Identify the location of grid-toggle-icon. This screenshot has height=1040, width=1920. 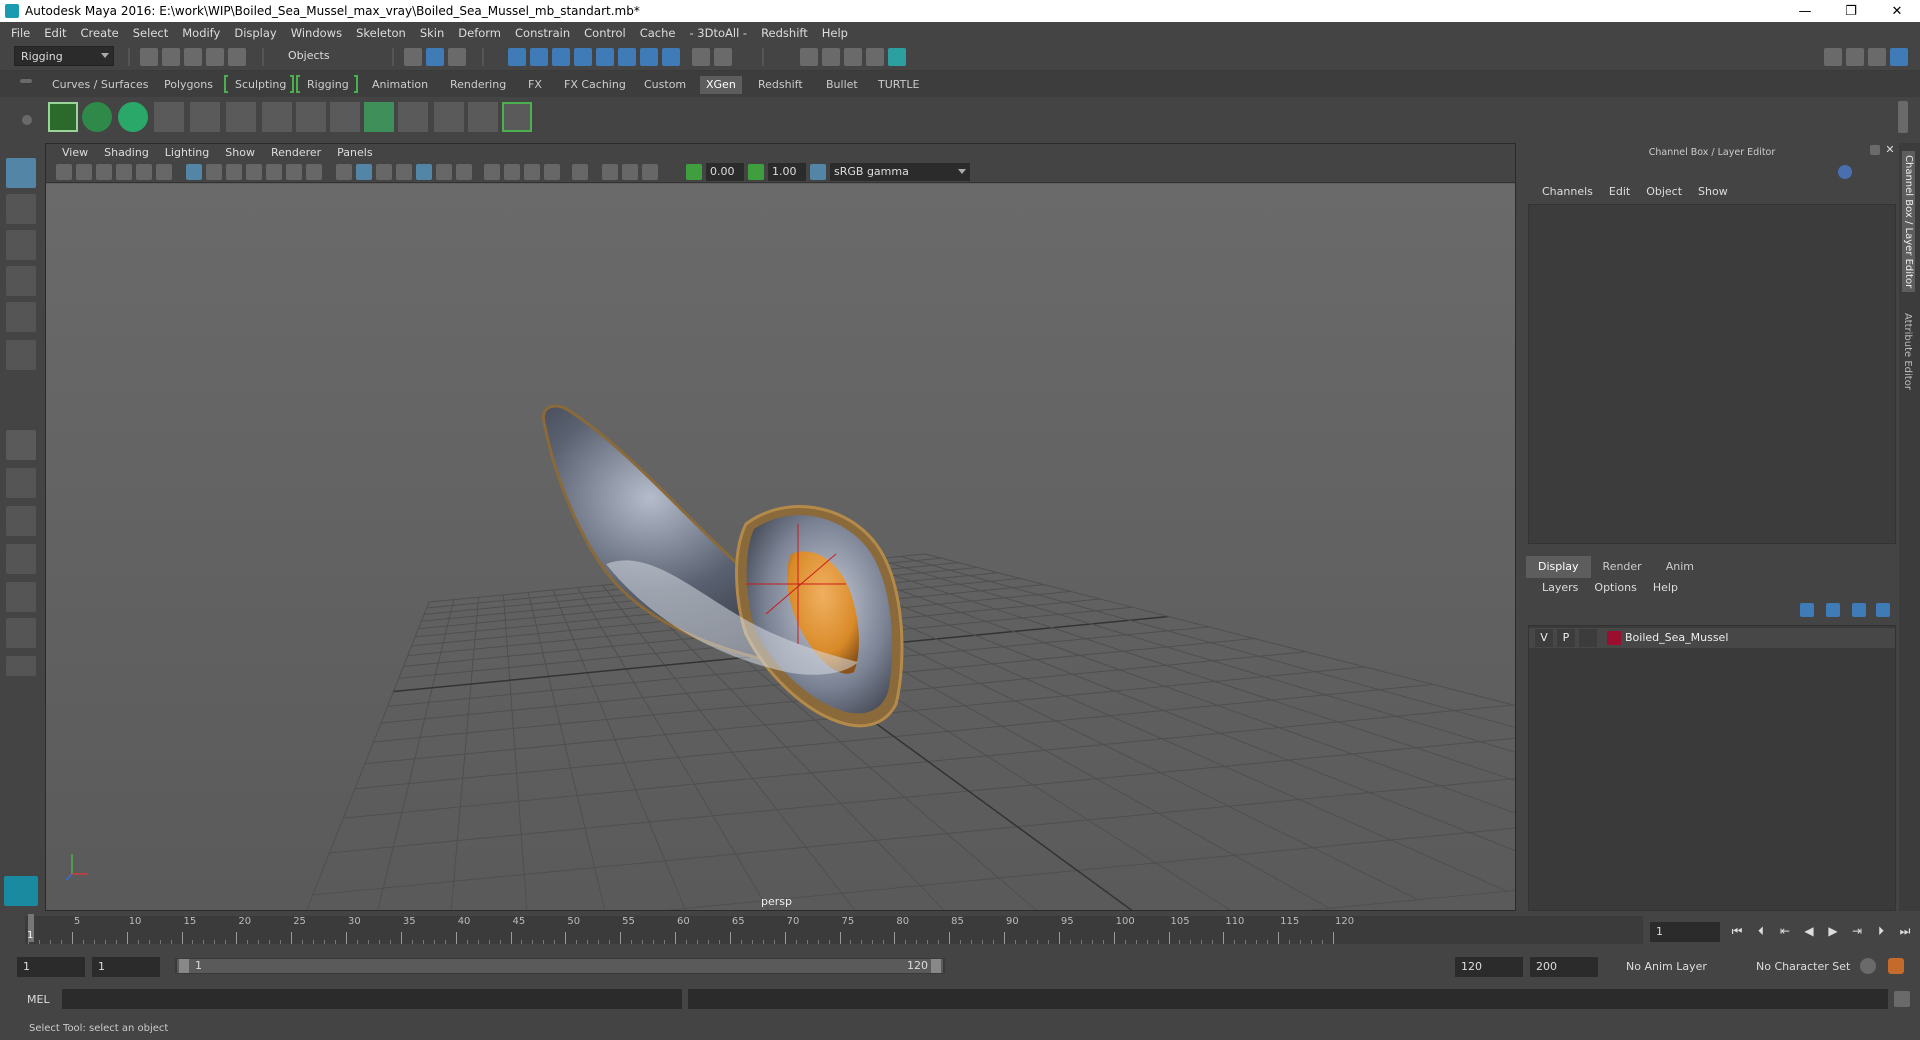
(194, 172).